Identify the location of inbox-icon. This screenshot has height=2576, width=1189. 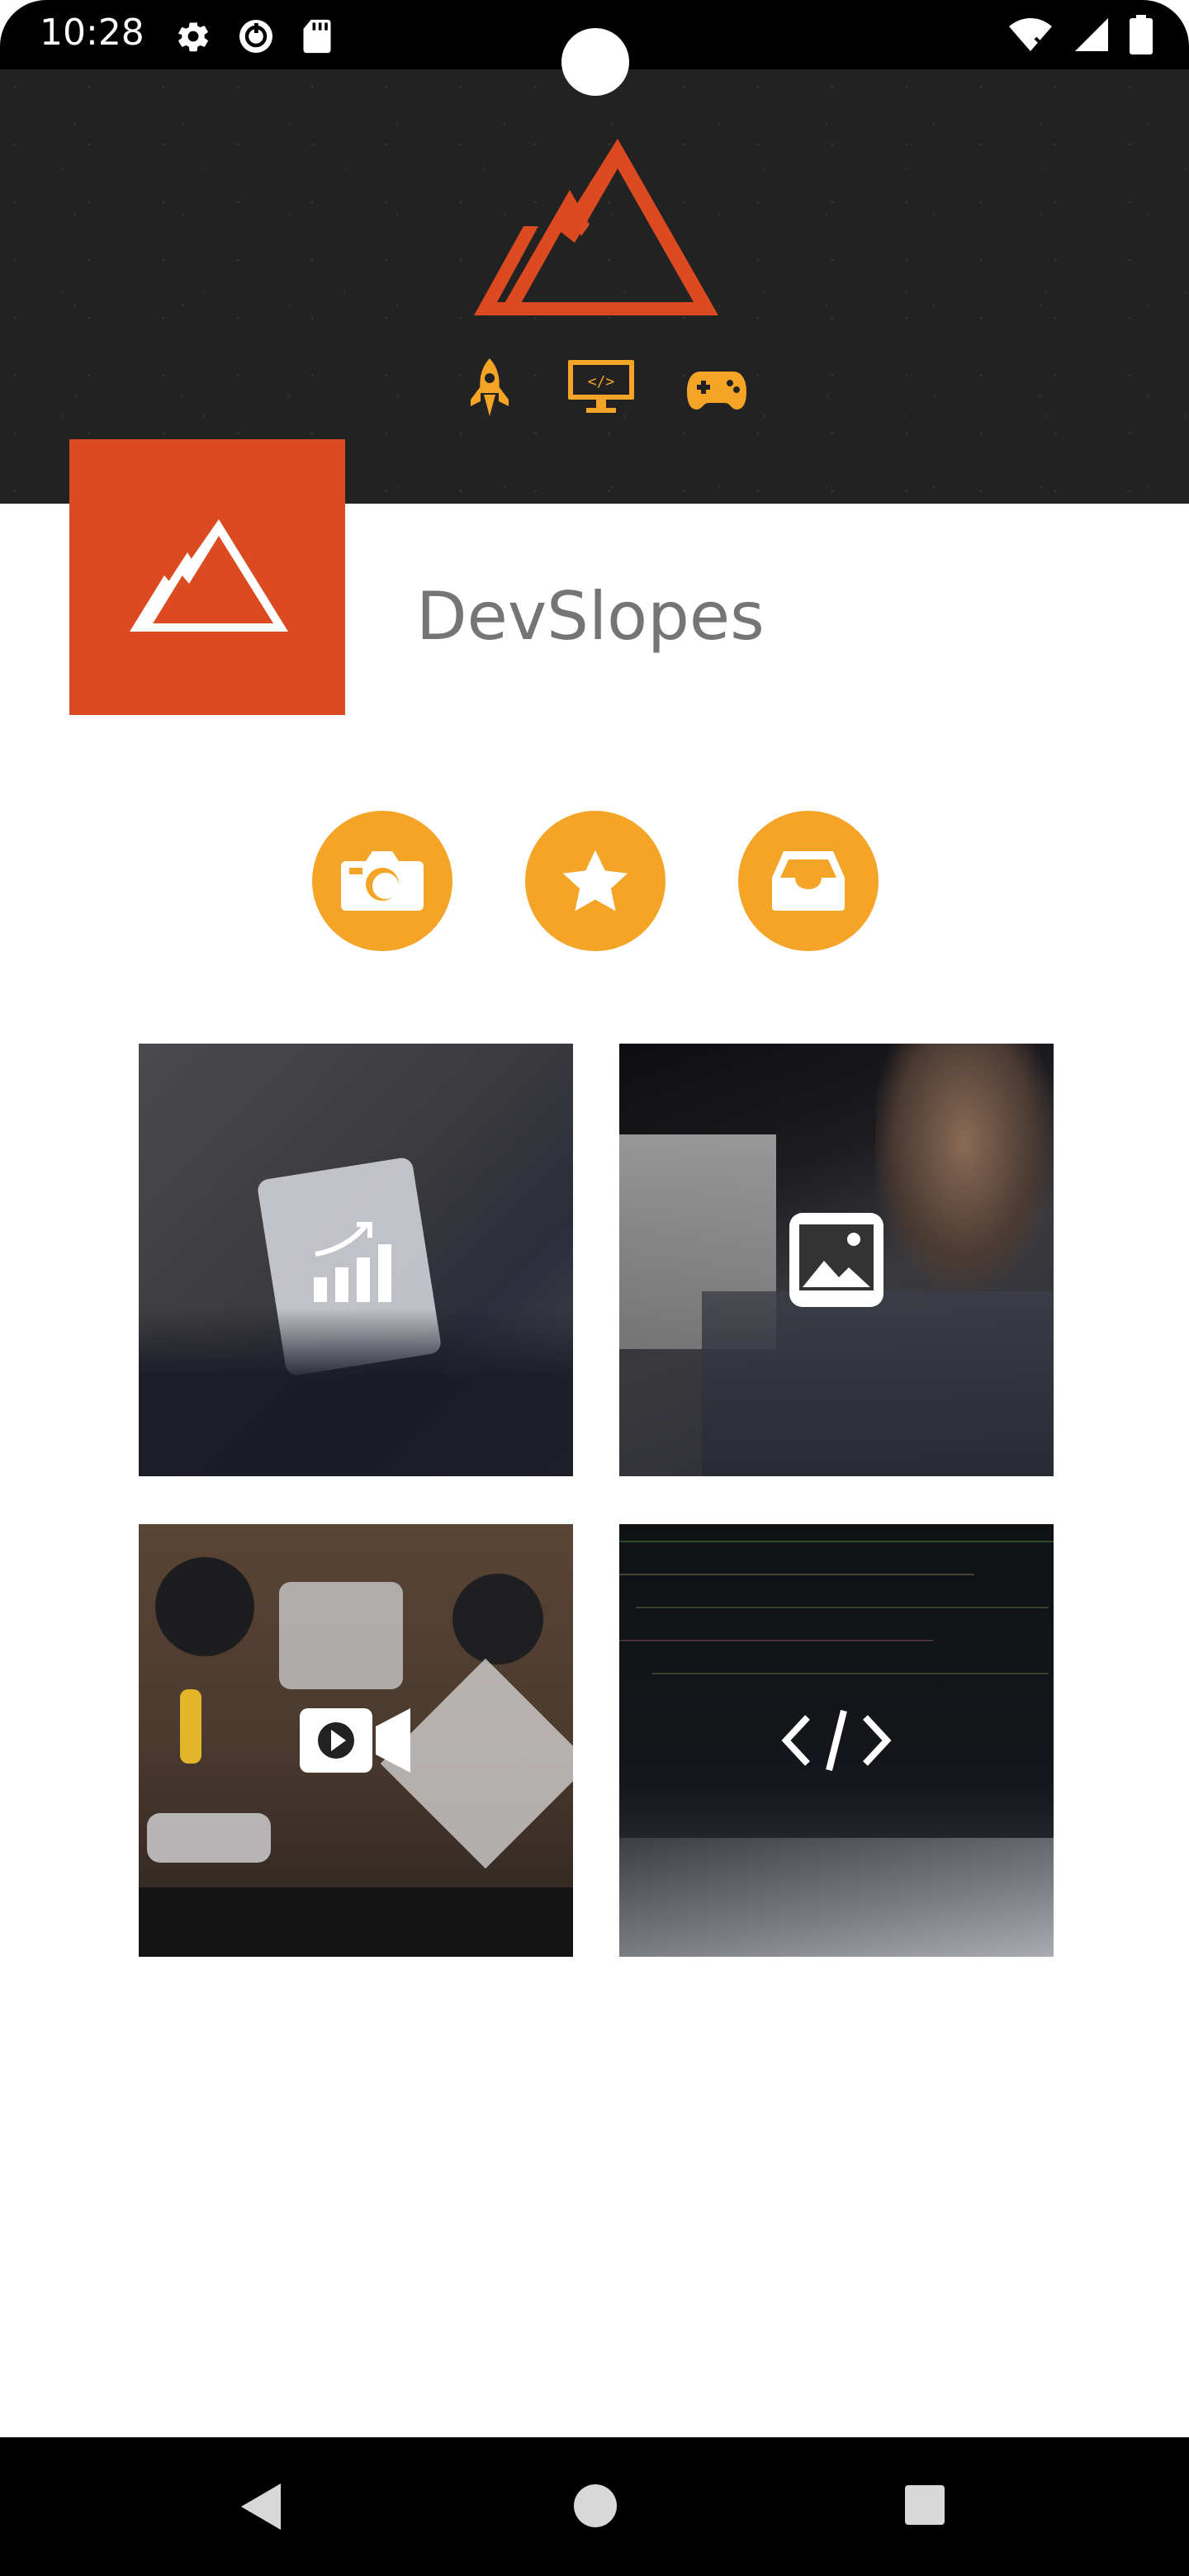
(808, 881).